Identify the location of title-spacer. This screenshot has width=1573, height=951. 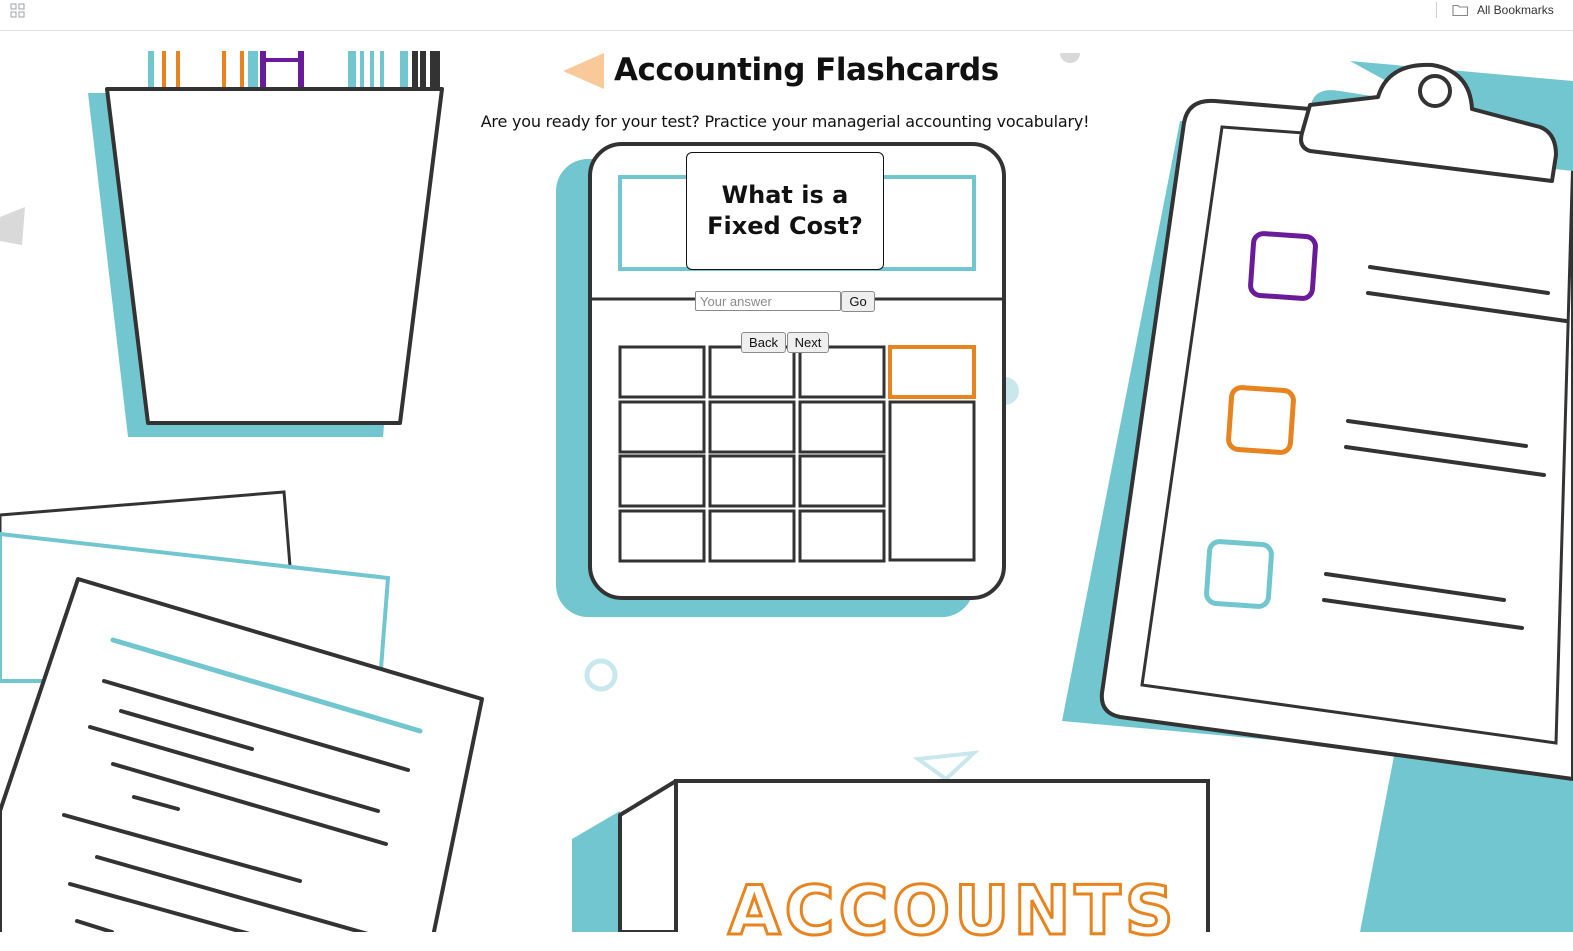
(582, 70).